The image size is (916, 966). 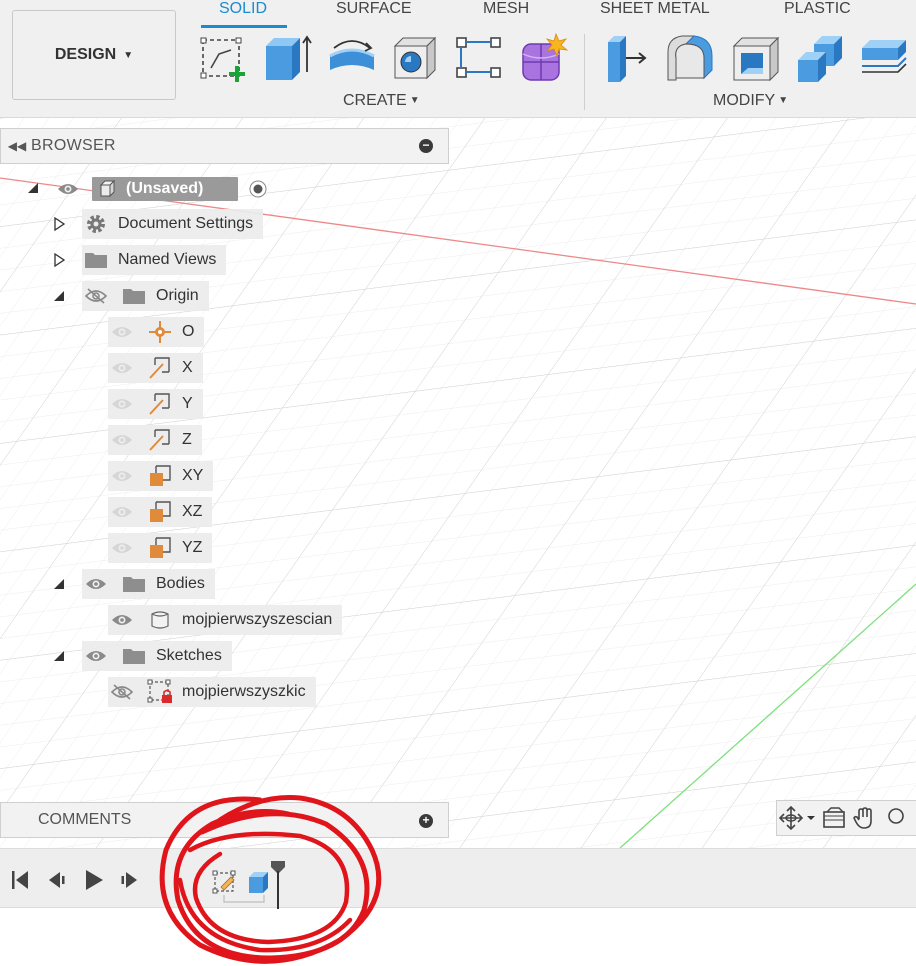 What do you see at coordinates (258, 189) in the screenshot?
I see `activate-radio-icon` at bounding box center [258, 189].